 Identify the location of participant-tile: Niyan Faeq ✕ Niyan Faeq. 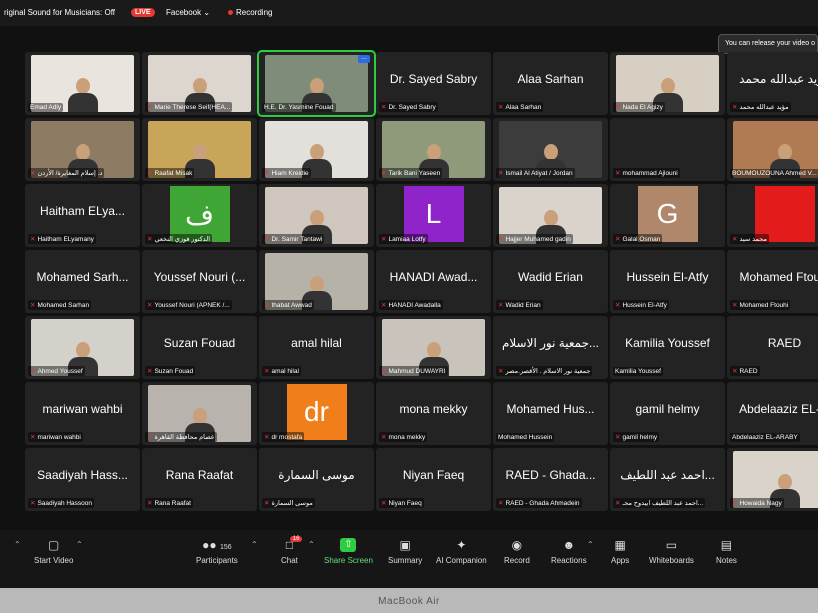
(433, 479).